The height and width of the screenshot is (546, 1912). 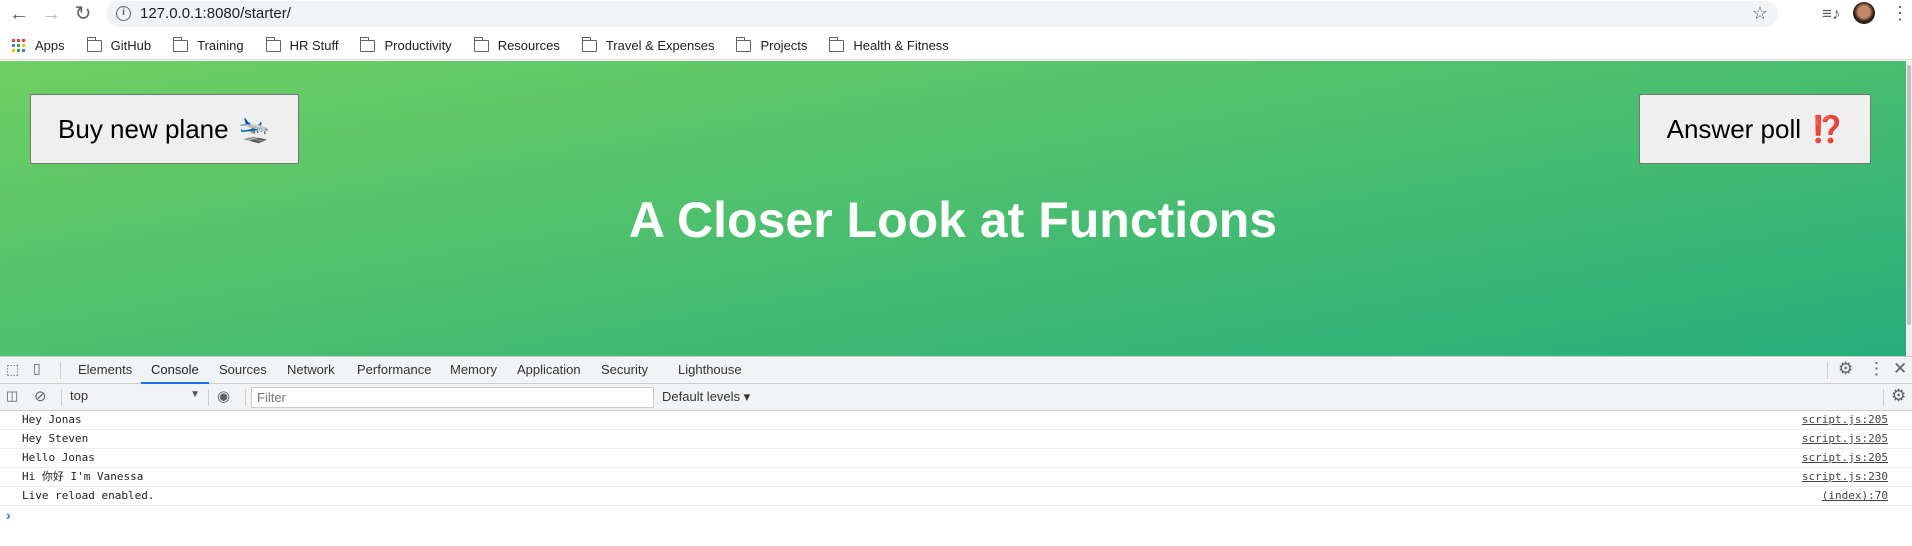 I want to click on button-label: Answer poll, so click(x=1734, y=128).